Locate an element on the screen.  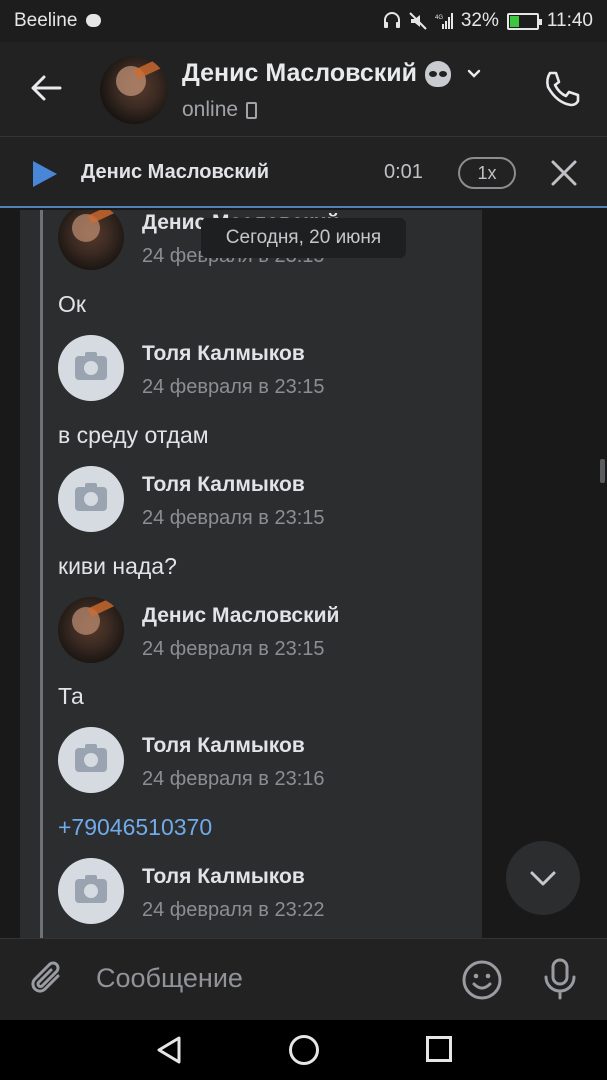
player-track-title: Денис Масловский is located at coordinates (175, 172).